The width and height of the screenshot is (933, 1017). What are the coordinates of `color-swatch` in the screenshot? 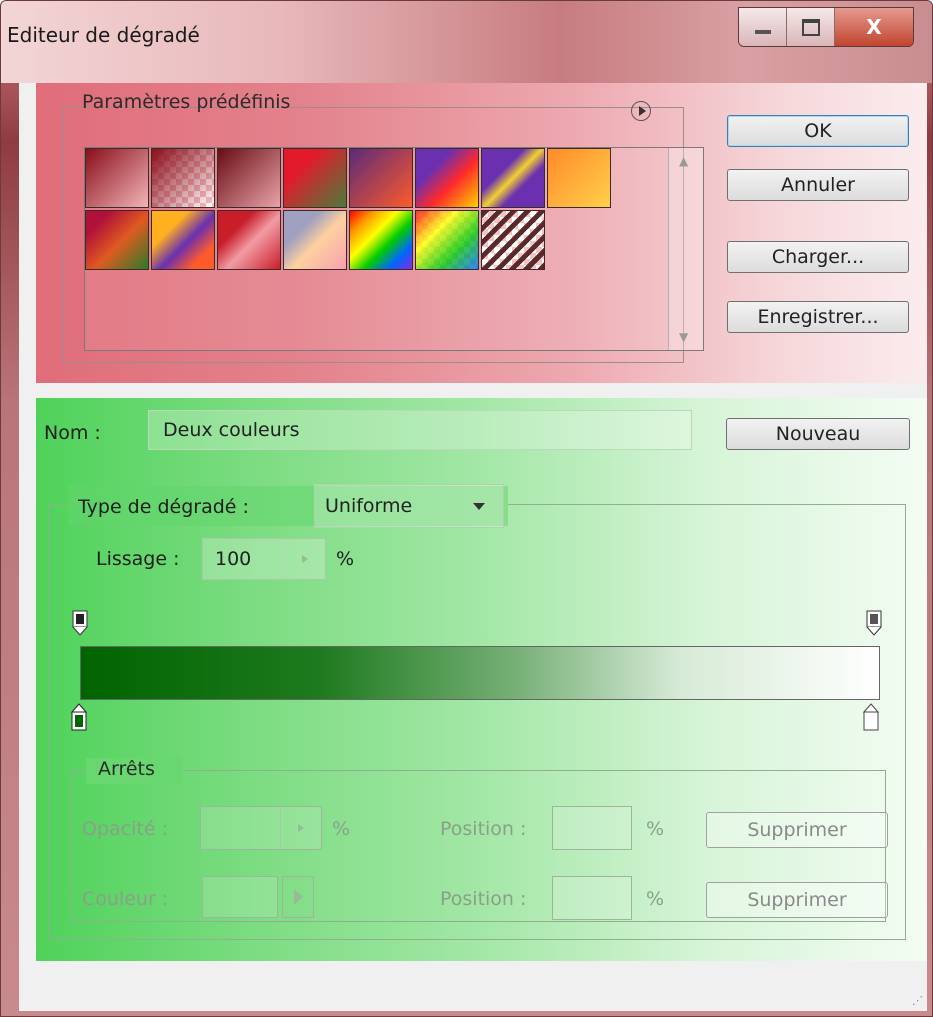 It's located at (240, 897).